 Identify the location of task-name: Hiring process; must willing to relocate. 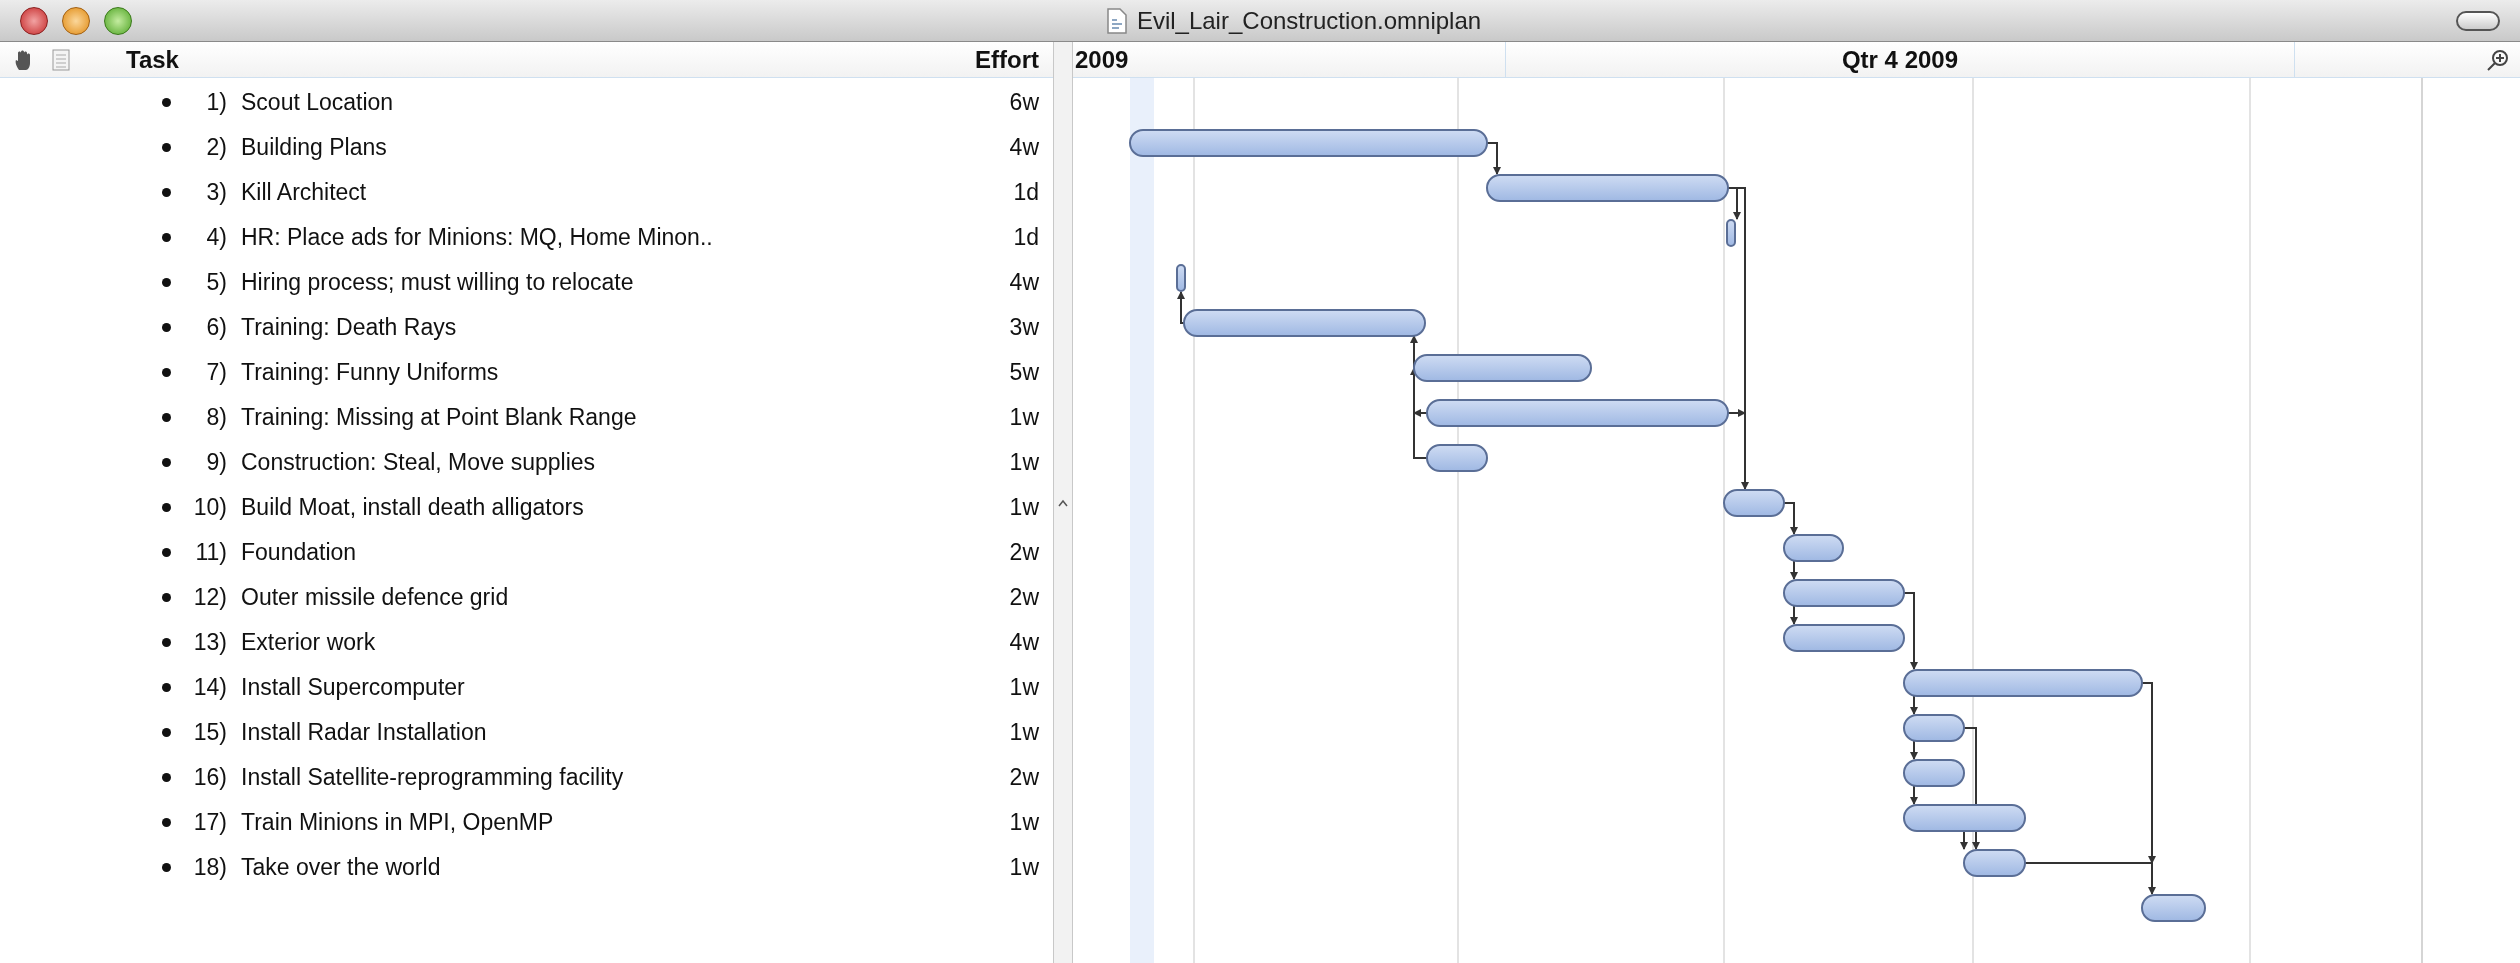
(437, 282).